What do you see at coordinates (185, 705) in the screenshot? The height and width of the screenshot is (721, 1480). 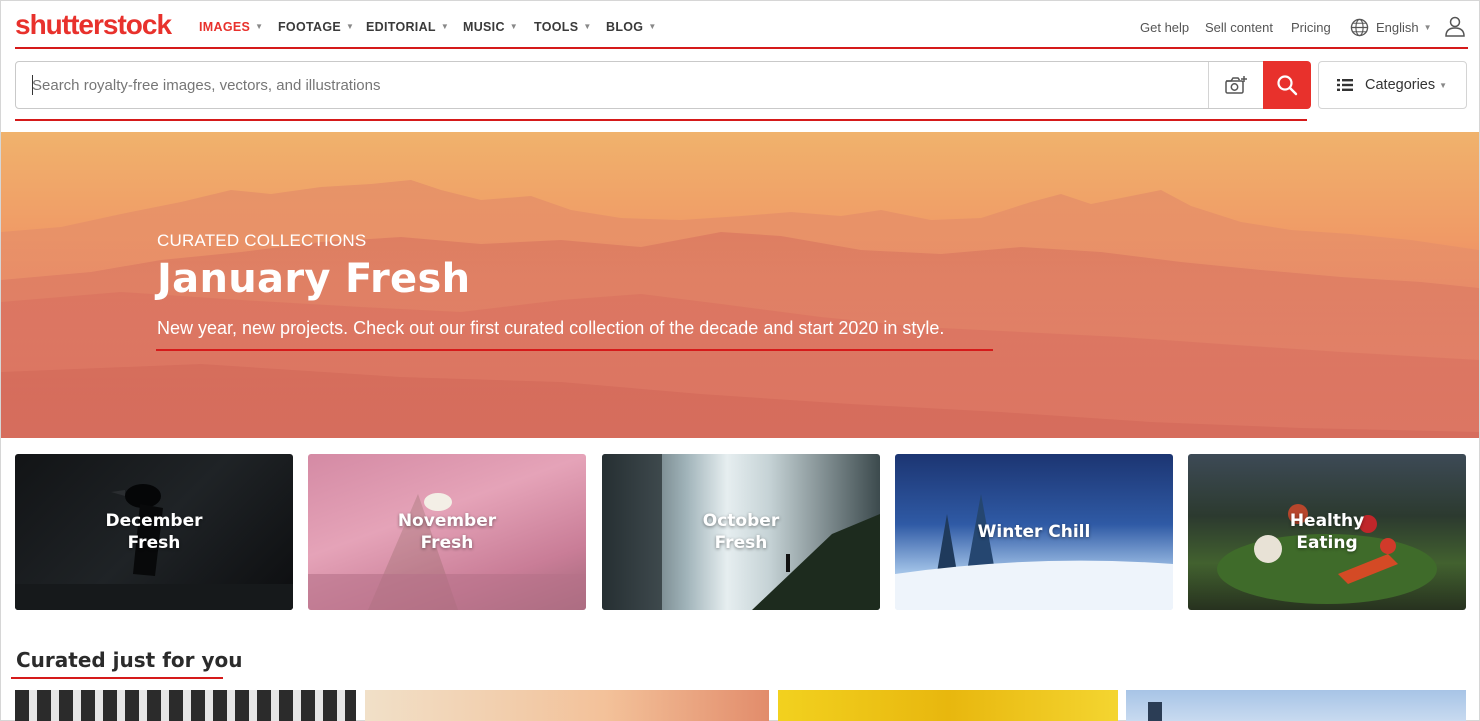 I see `curated-thumbnail-building` at bounding box center [185, 705].